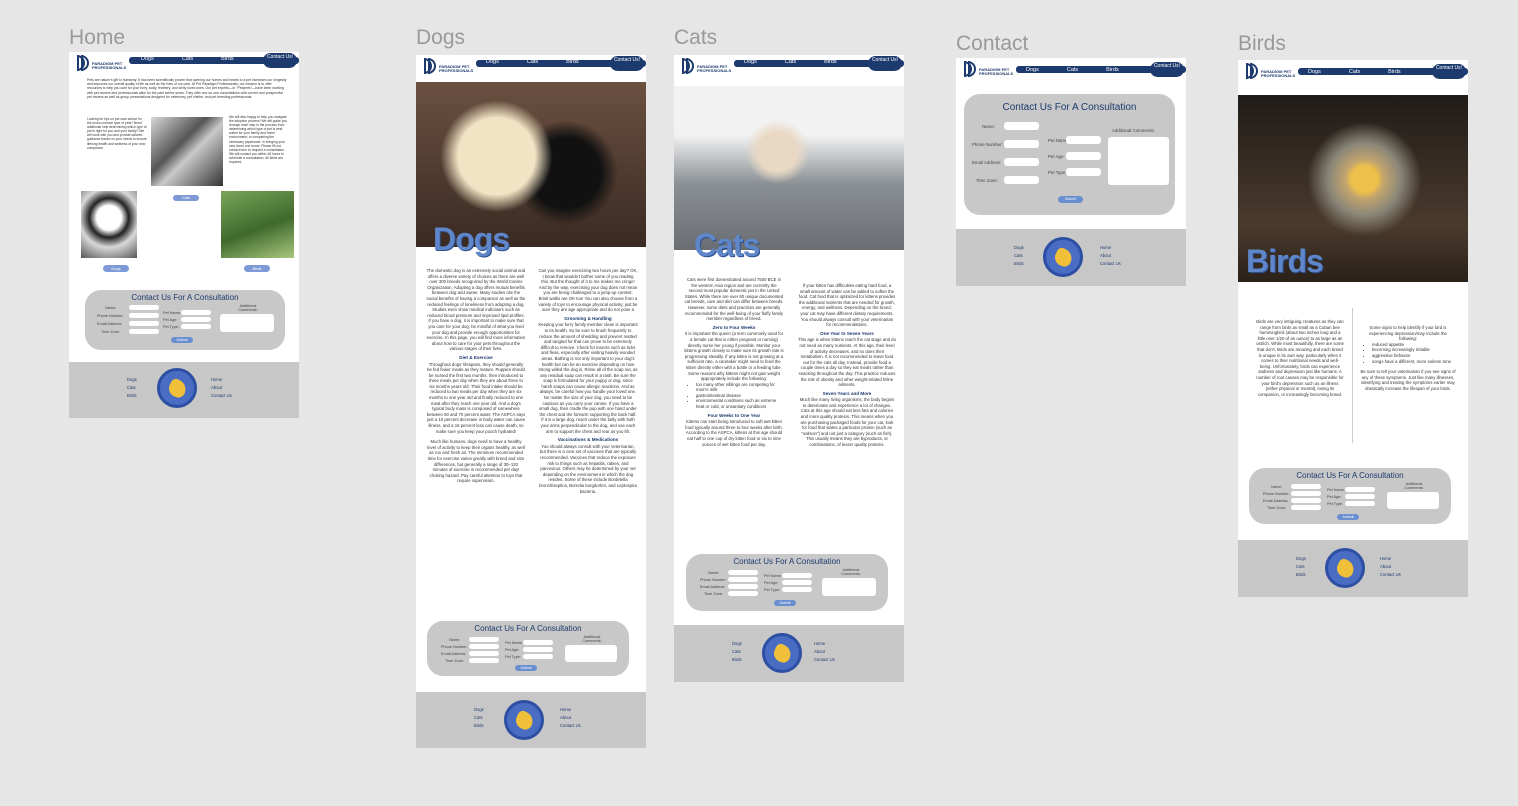 Image resolution: width=1518 pixels, height=806 pixels. Describe the element at coordinates (116, 268) in the screenshot. I see `dogs-button: Dogs` at that location.